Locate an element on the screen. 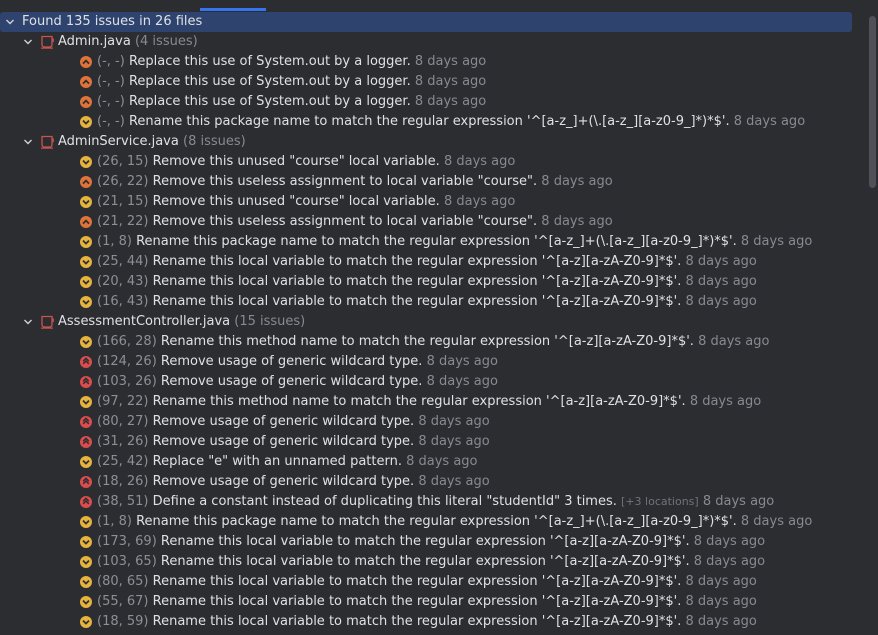 Image resolution: width=878 pixels, height=635 pixels. issue-message: Replace "e" with an unnamed pattern. is located at coordinates (277, 461).